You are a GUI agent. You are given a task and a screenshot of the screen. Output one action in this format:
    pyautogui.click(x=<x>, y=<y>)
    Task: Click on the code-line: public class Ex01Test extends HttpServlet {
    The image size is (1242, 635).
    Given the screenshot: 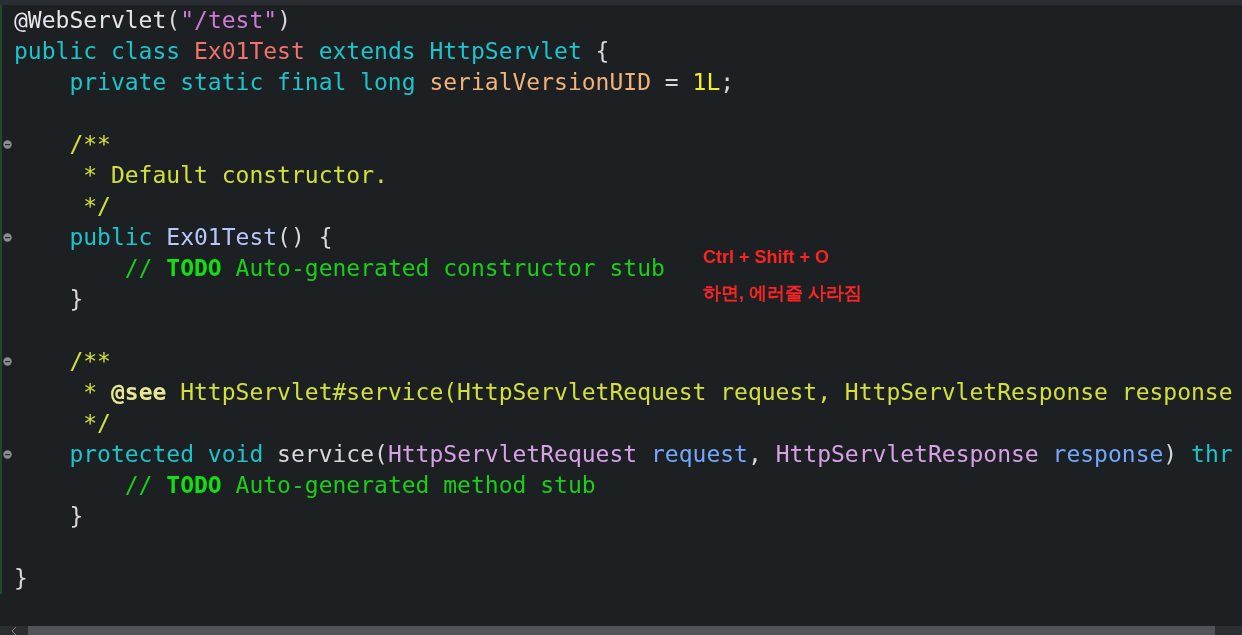 What is the action you would take?
    pyautogui.click(x=312, y=51)
    